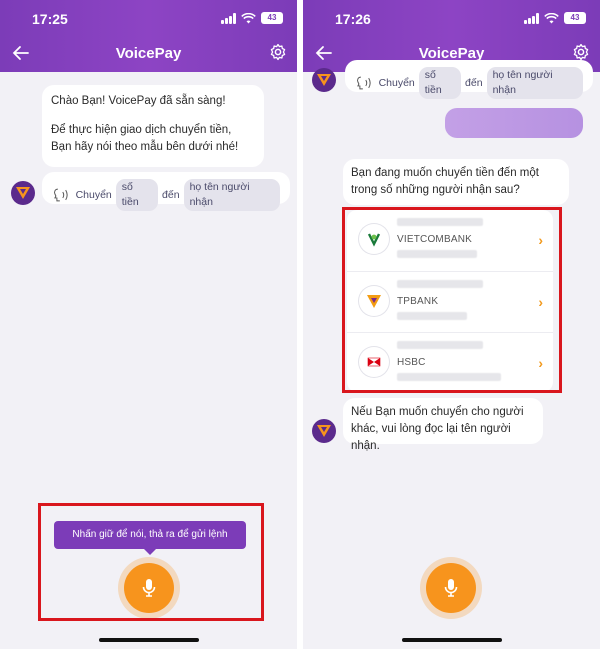 This screenshot has width=600, height=649. I want to click on microphone-button, so click(451, 588).